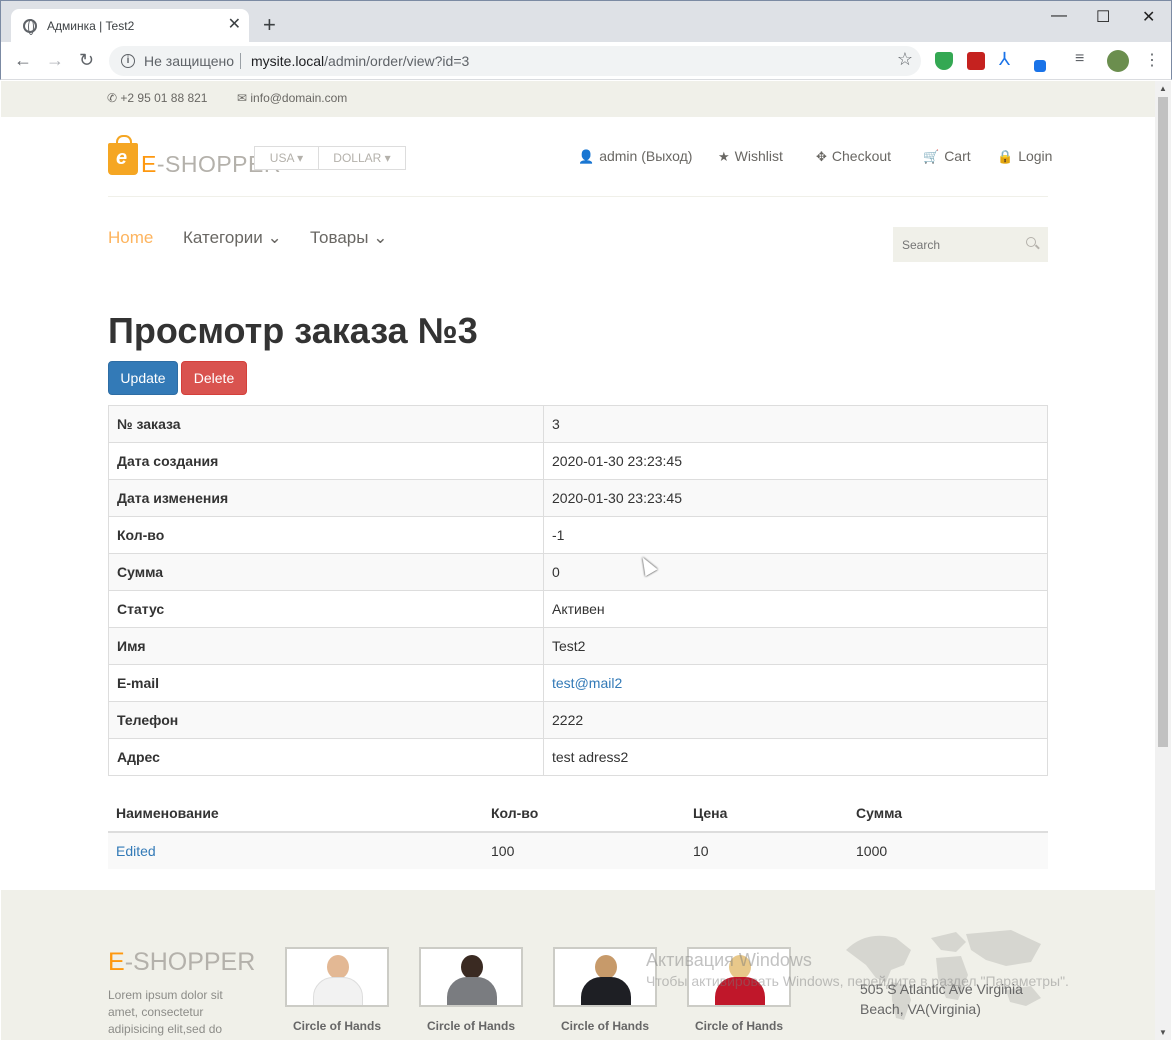  I want to click on checkout-link-label: Checkout, so click(861, 156).